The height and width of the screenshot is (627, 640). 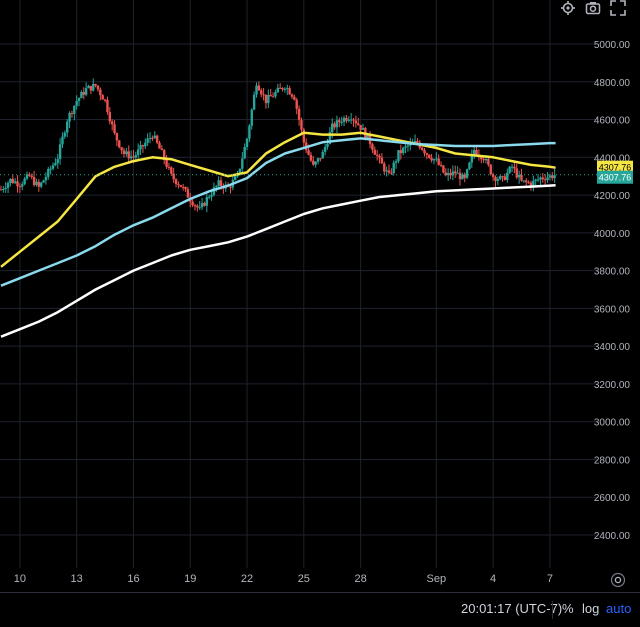 I want to click on expand-icon, so click(x=619, y=8).